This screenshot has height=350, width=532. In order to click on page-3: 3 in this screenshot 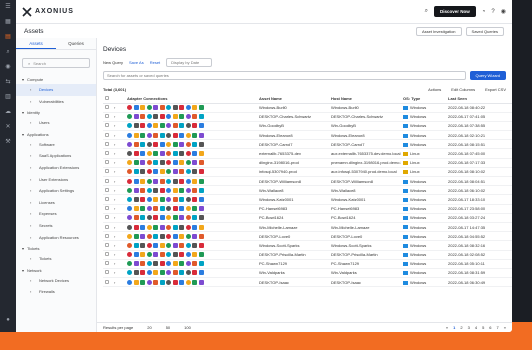, I will do `click(469, 327)`.